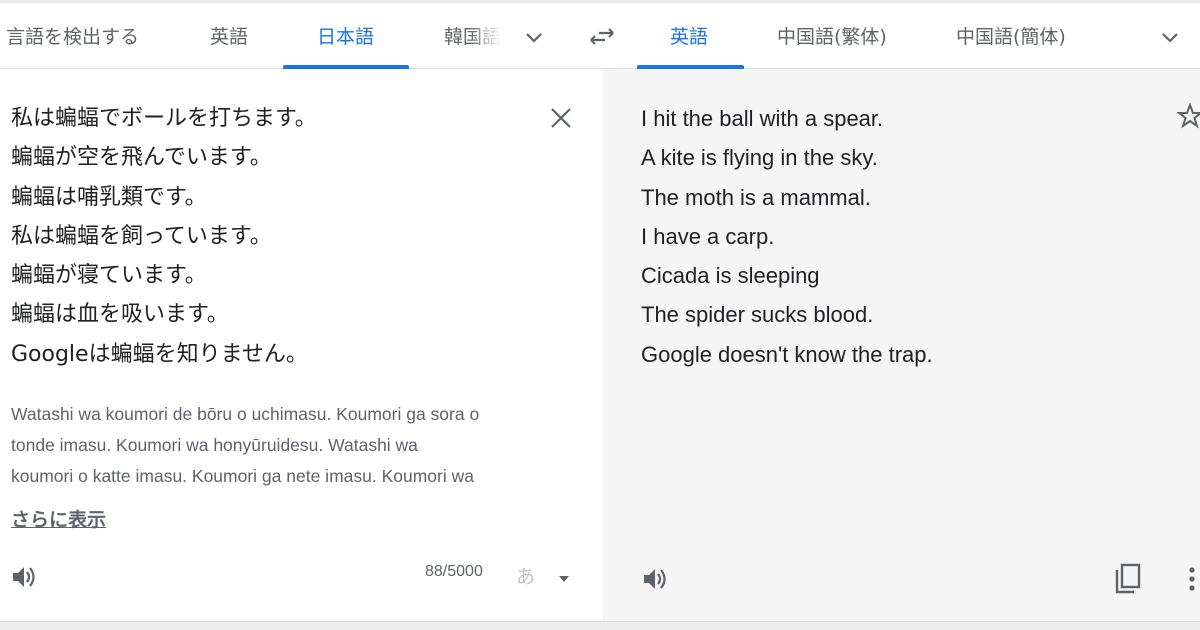 The height and width of the screenshot is (630, 1200). I want to click on translation-line: A kite is flying in the sky., so click(759, 158).